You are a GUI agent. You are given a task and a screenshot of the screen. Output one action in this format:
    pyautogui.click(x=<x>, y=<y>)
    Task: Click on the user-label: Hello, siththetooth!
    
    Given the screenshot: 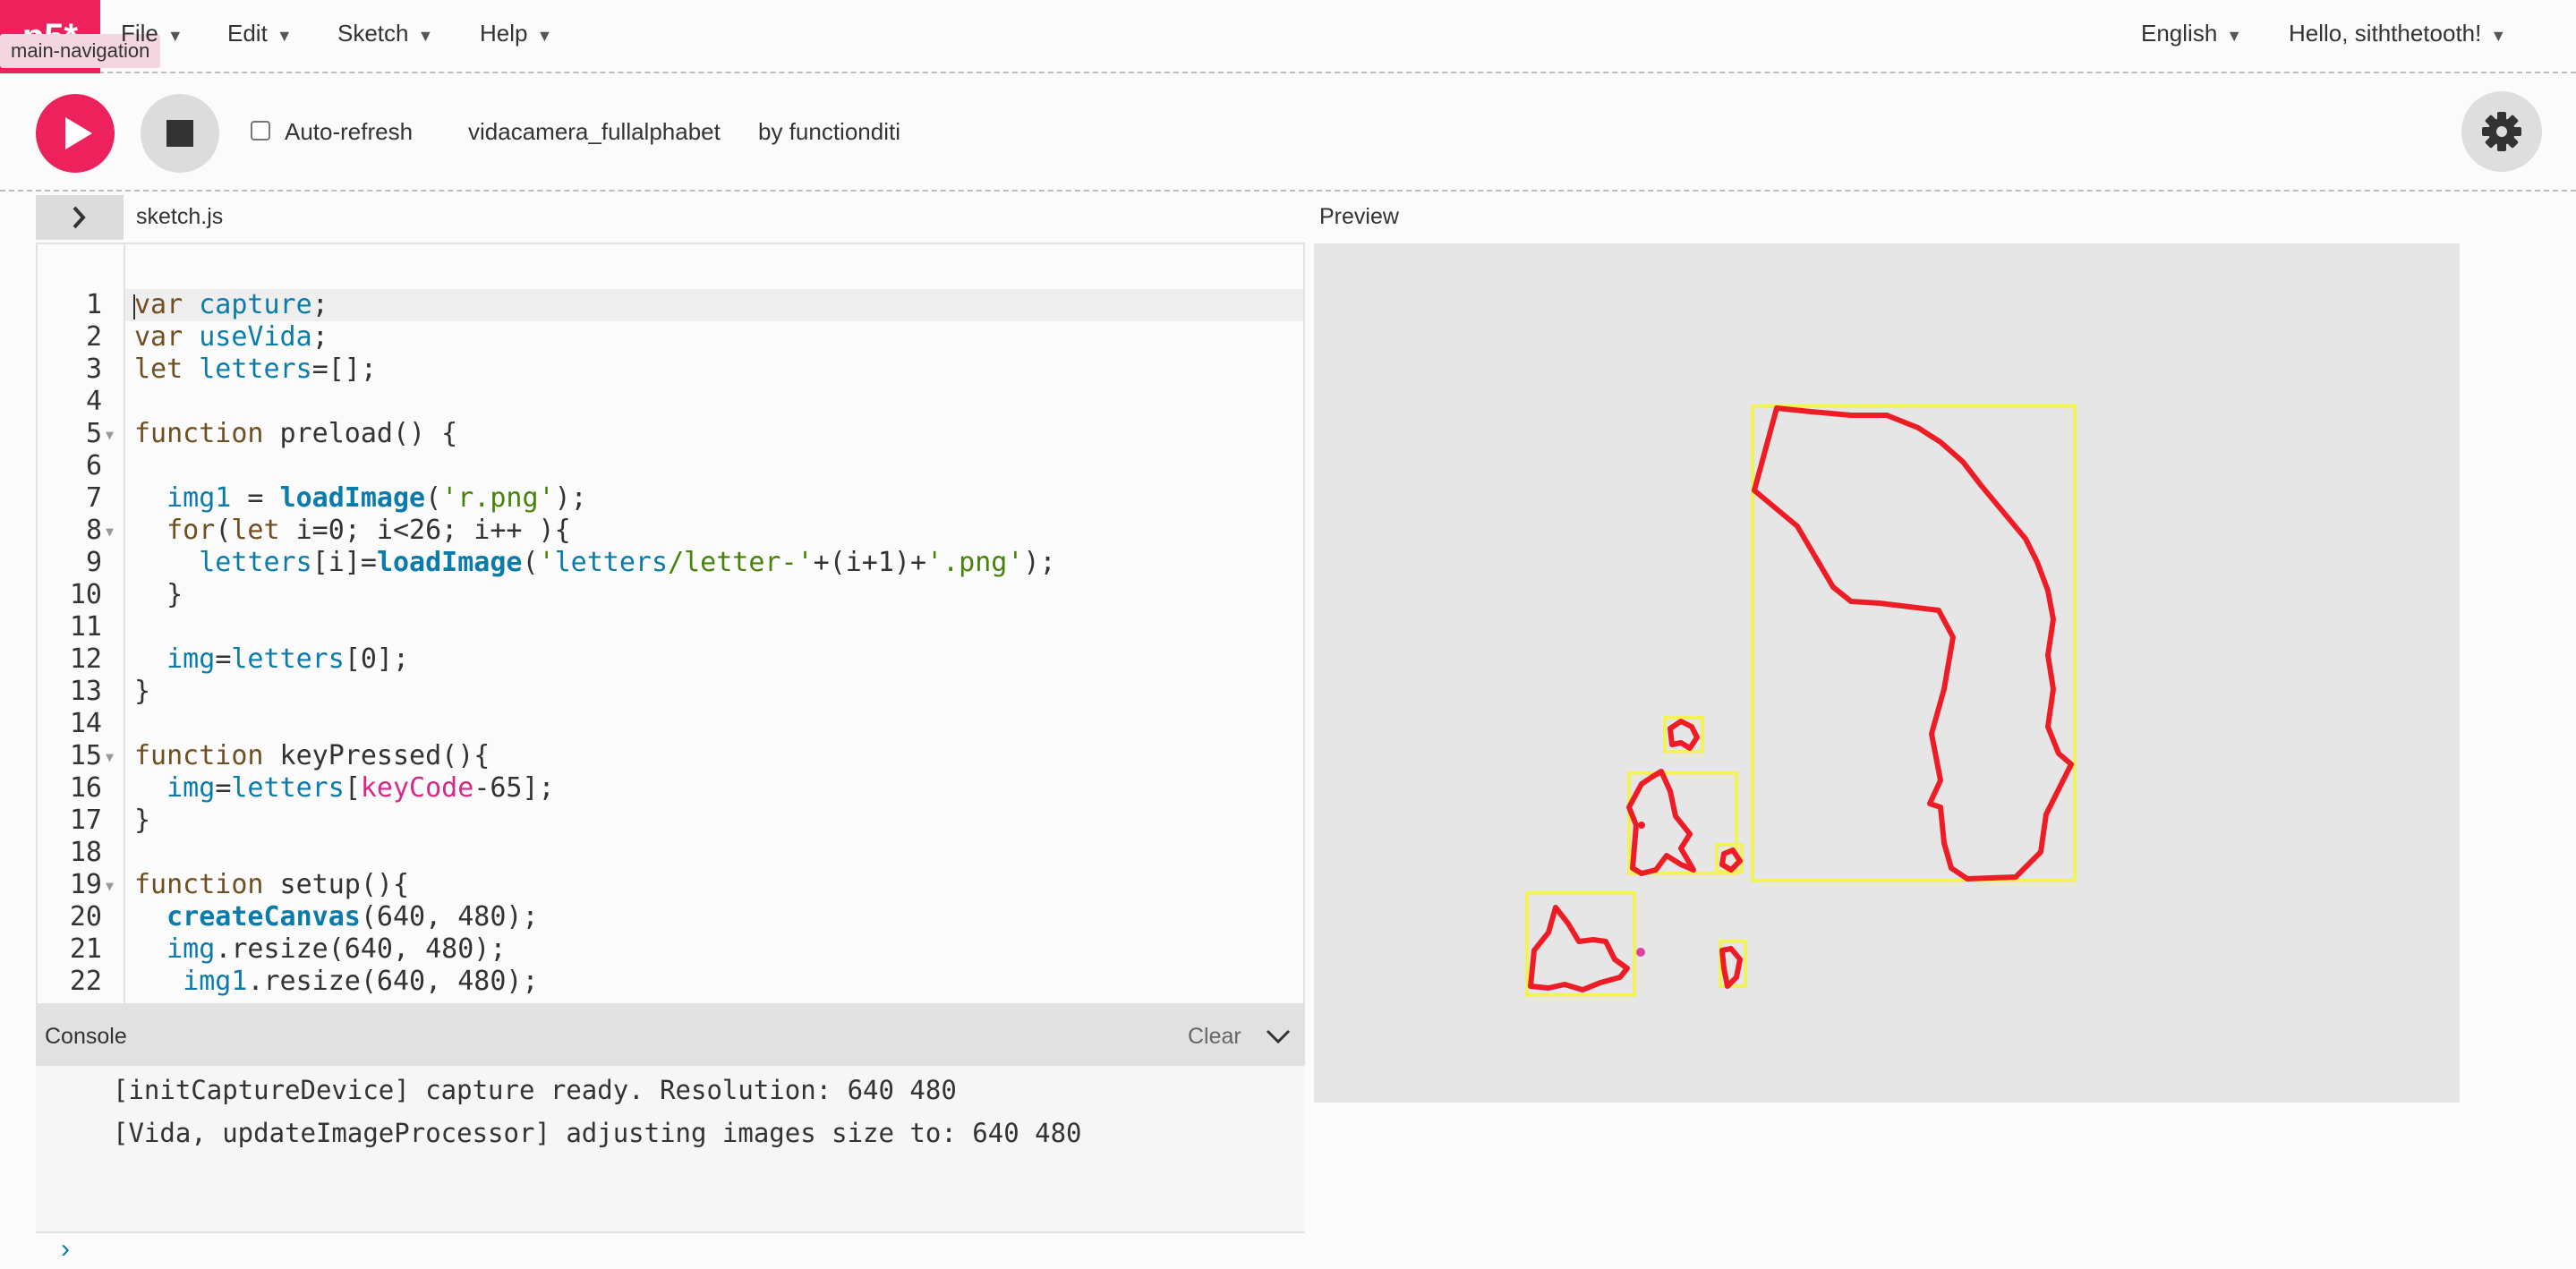 What is the action you would take?
    pyautogui.click(x=2385, y=33)
    